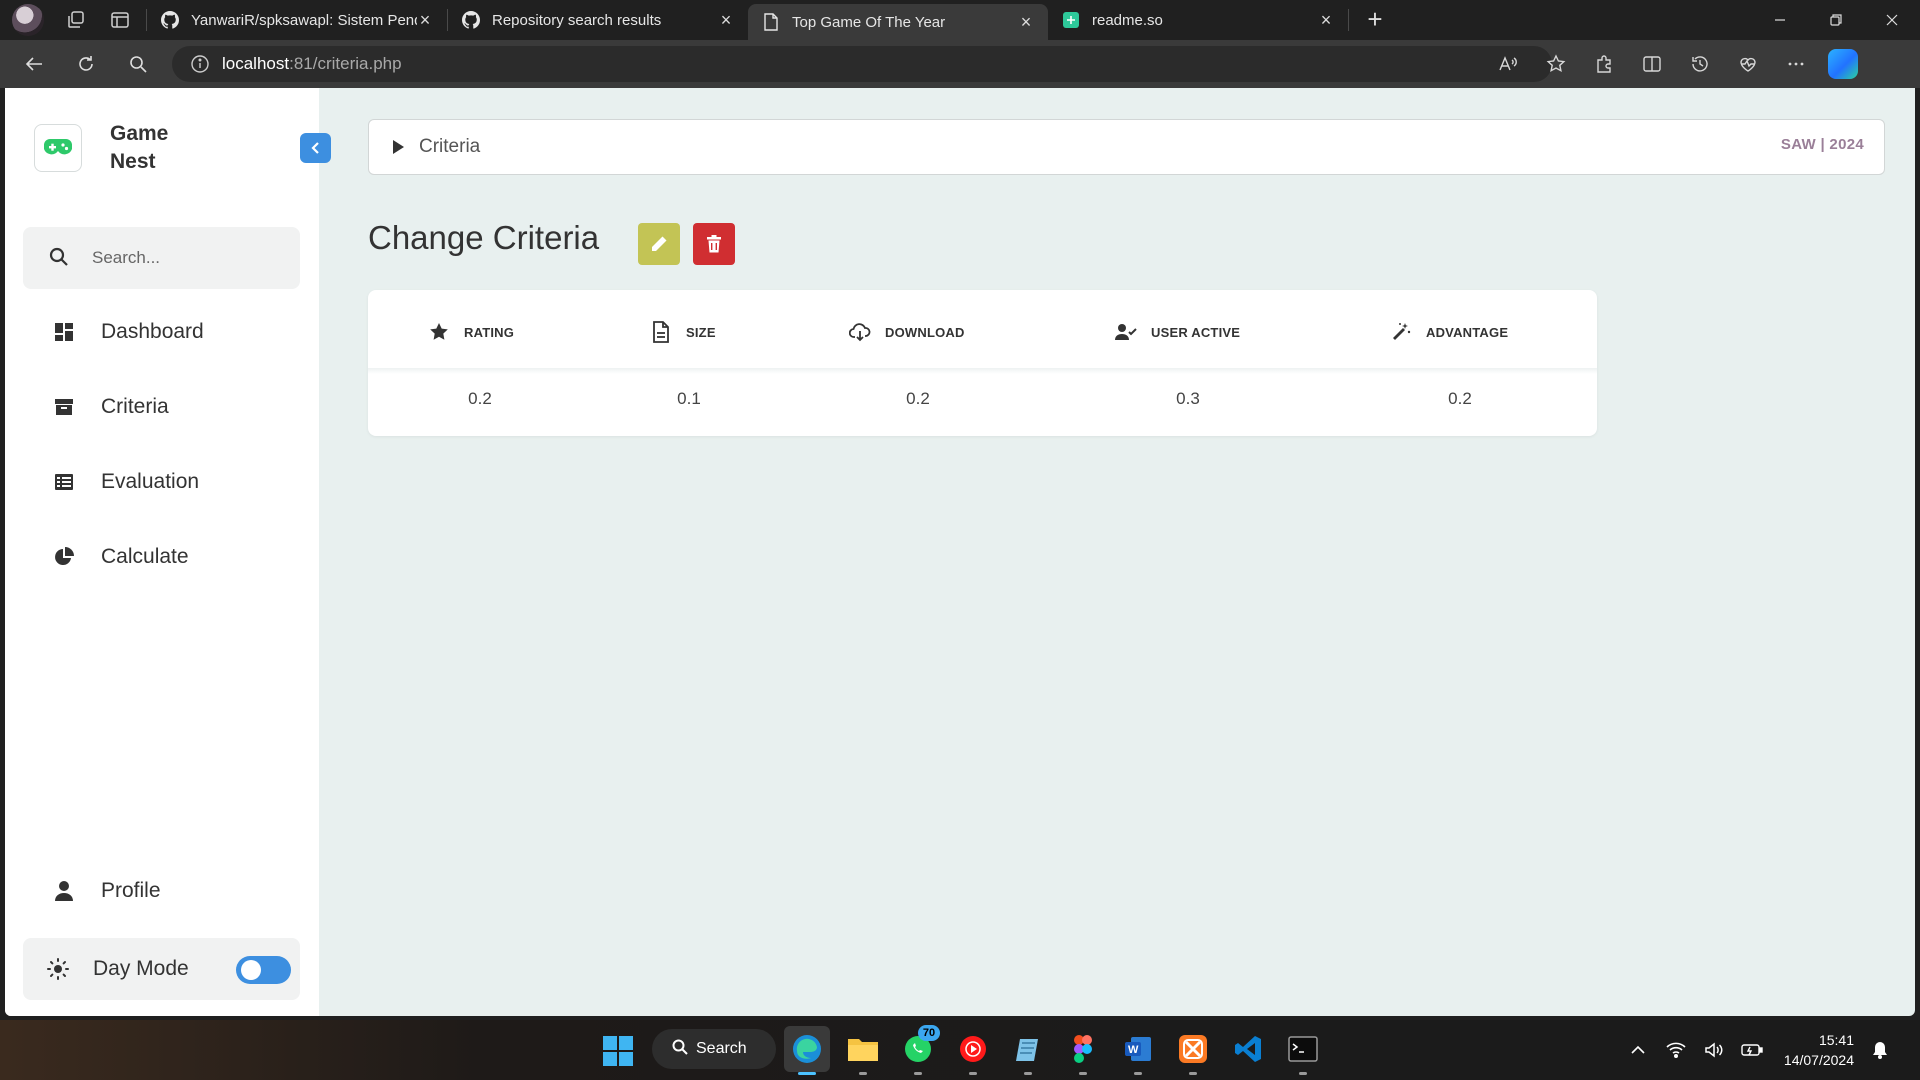 This screenshot has width=1920, height=1080. Describe the element at coordinates (1892, 20) in the screenshot. I see `close-window-icon` at that location.